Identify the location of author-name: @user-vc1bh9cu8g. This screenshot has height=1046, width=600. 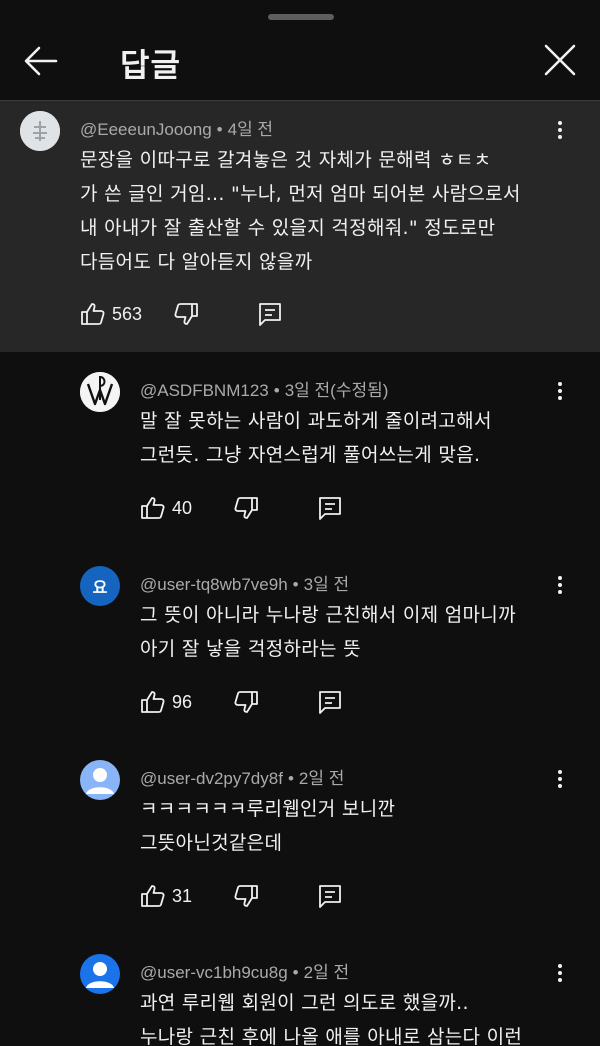
(214, 972).